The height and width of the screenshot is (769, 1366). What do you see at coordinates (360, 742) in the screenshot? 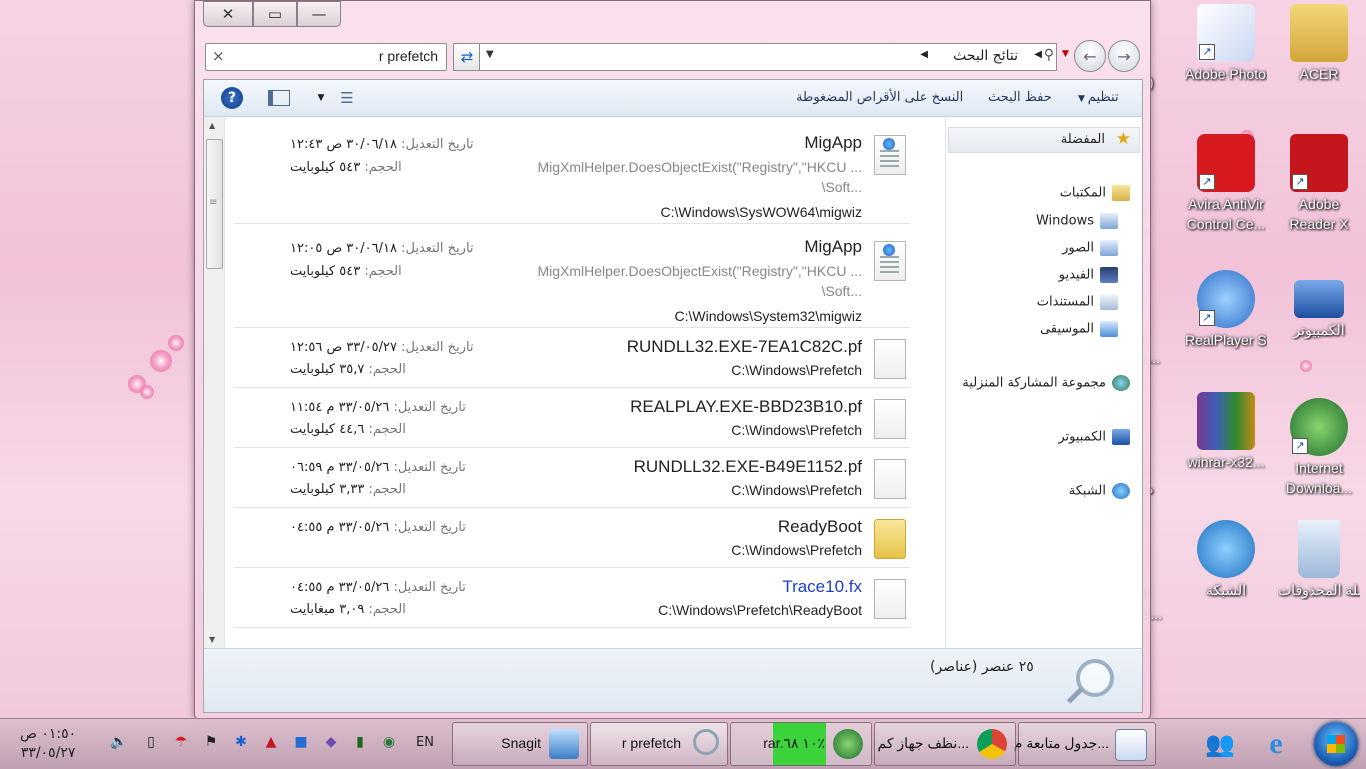
I see `signal-bars-icon: ▮` at bounding box center [360, 742].